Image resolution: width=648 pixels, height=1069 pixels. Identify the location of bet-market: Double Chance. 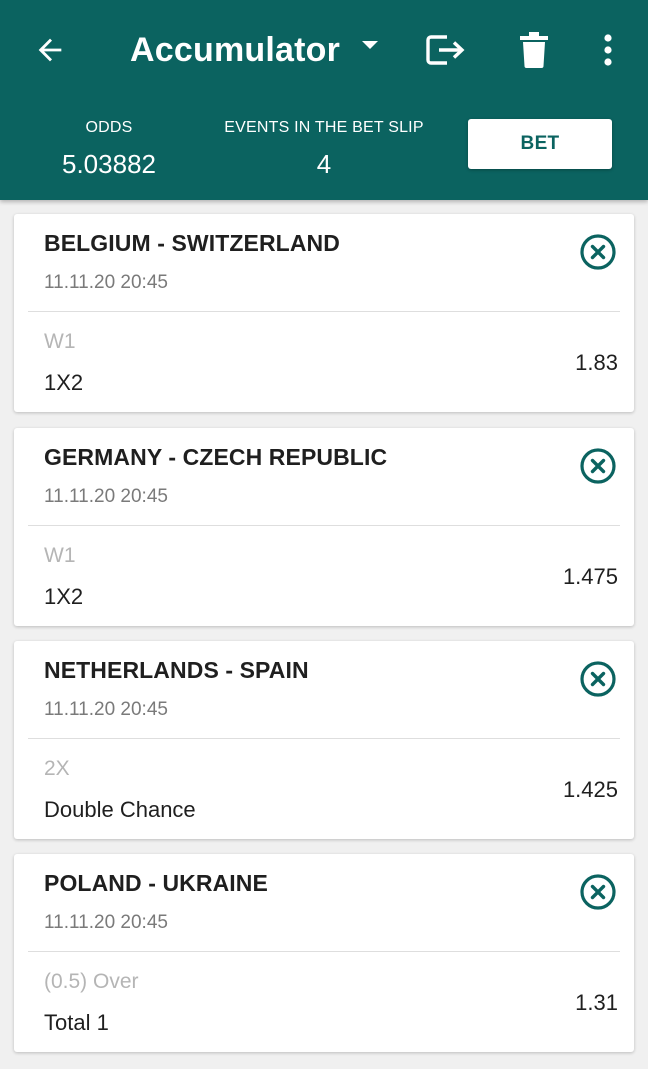
(120, 809).